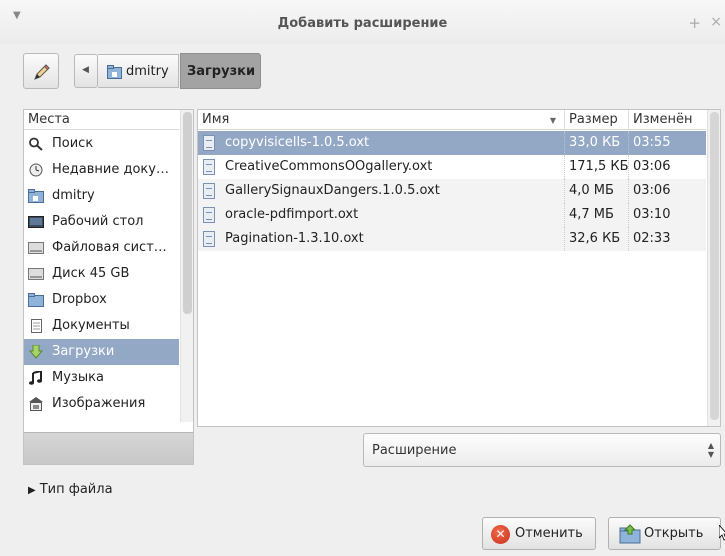 The width and height of the screenshot is (725, 556). I want to click on places-scrollbar, so click(186, 266).